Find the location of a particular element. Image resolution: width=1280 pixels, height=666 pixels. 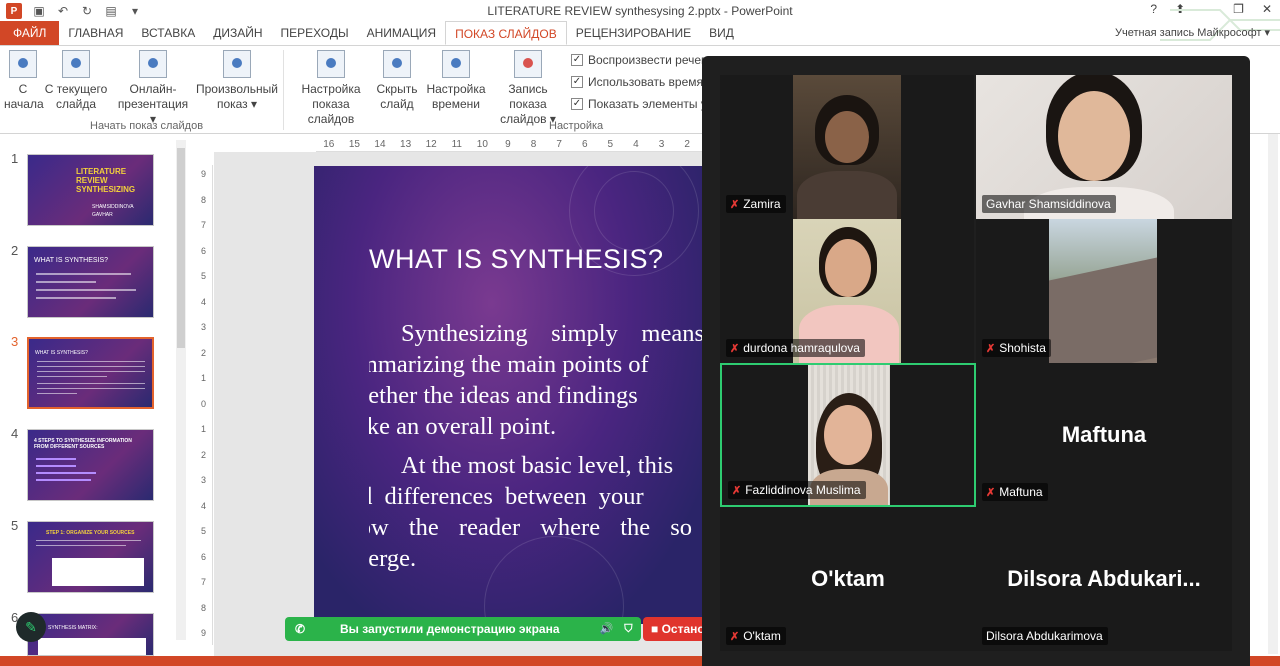

hide-slide-button: Скрыть слайд is located at coordinates (397, 81).